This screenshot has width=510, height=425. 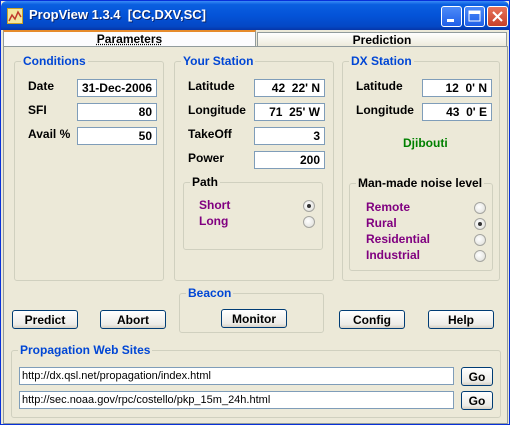 I want to click on dx-longitude-label: Longitude, so click(x=385, y=110).